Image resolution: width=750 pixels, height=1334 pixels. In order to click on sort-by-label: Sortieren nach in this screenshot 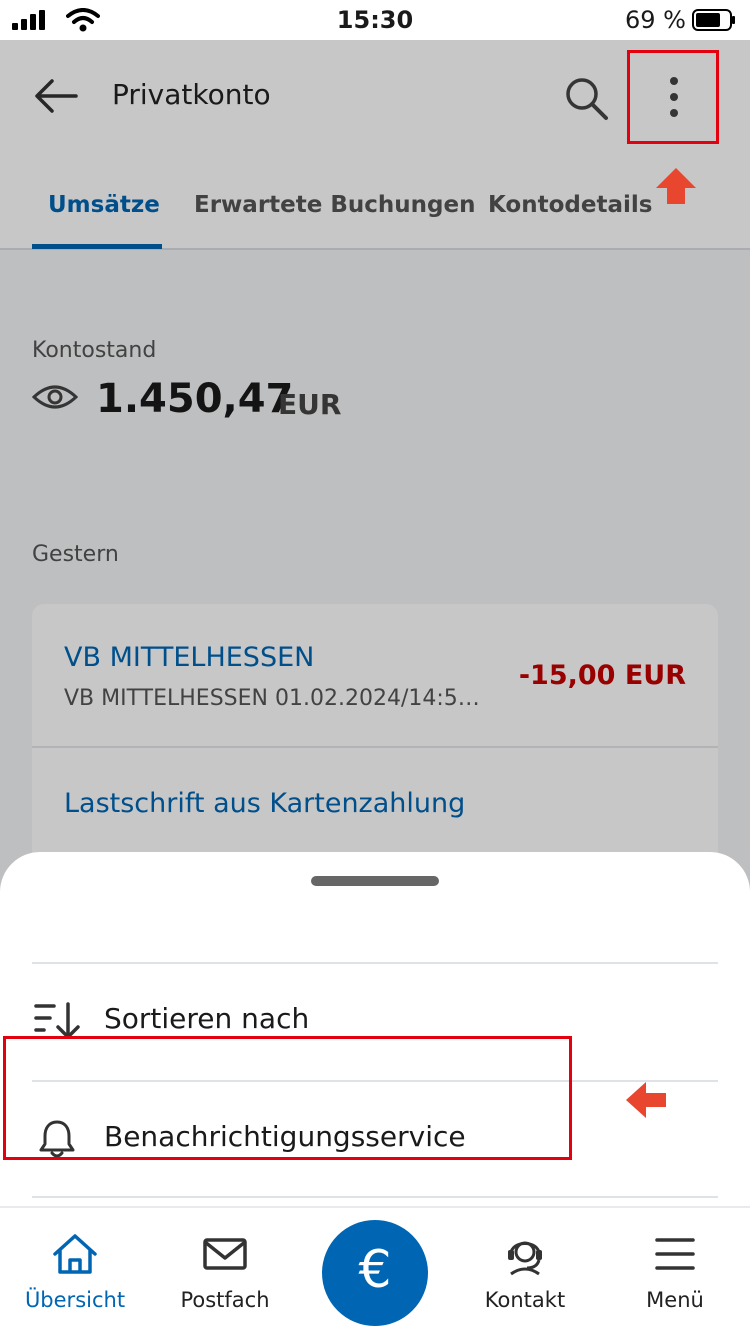, I will do `click(207, 1018)`.